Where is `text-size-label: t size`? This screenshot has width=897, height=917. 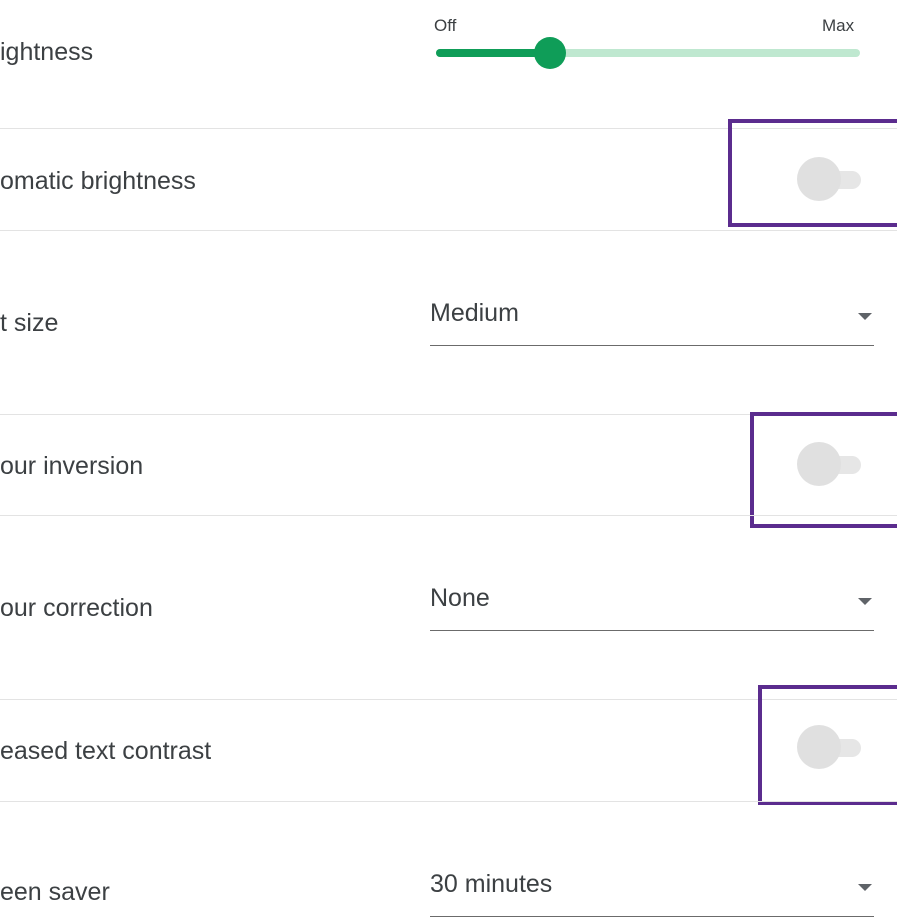 text-size-label: t size is located at coordinates (29, 323).